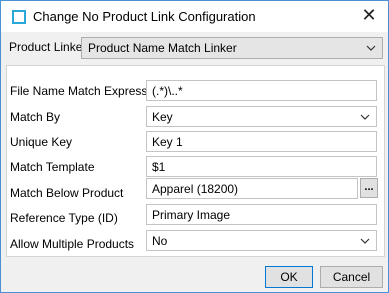 This screenshot has height=293, width=389. Describe the element at coordinates (289, 277) in the screenshot. I see `ok-button: OK` at that location.